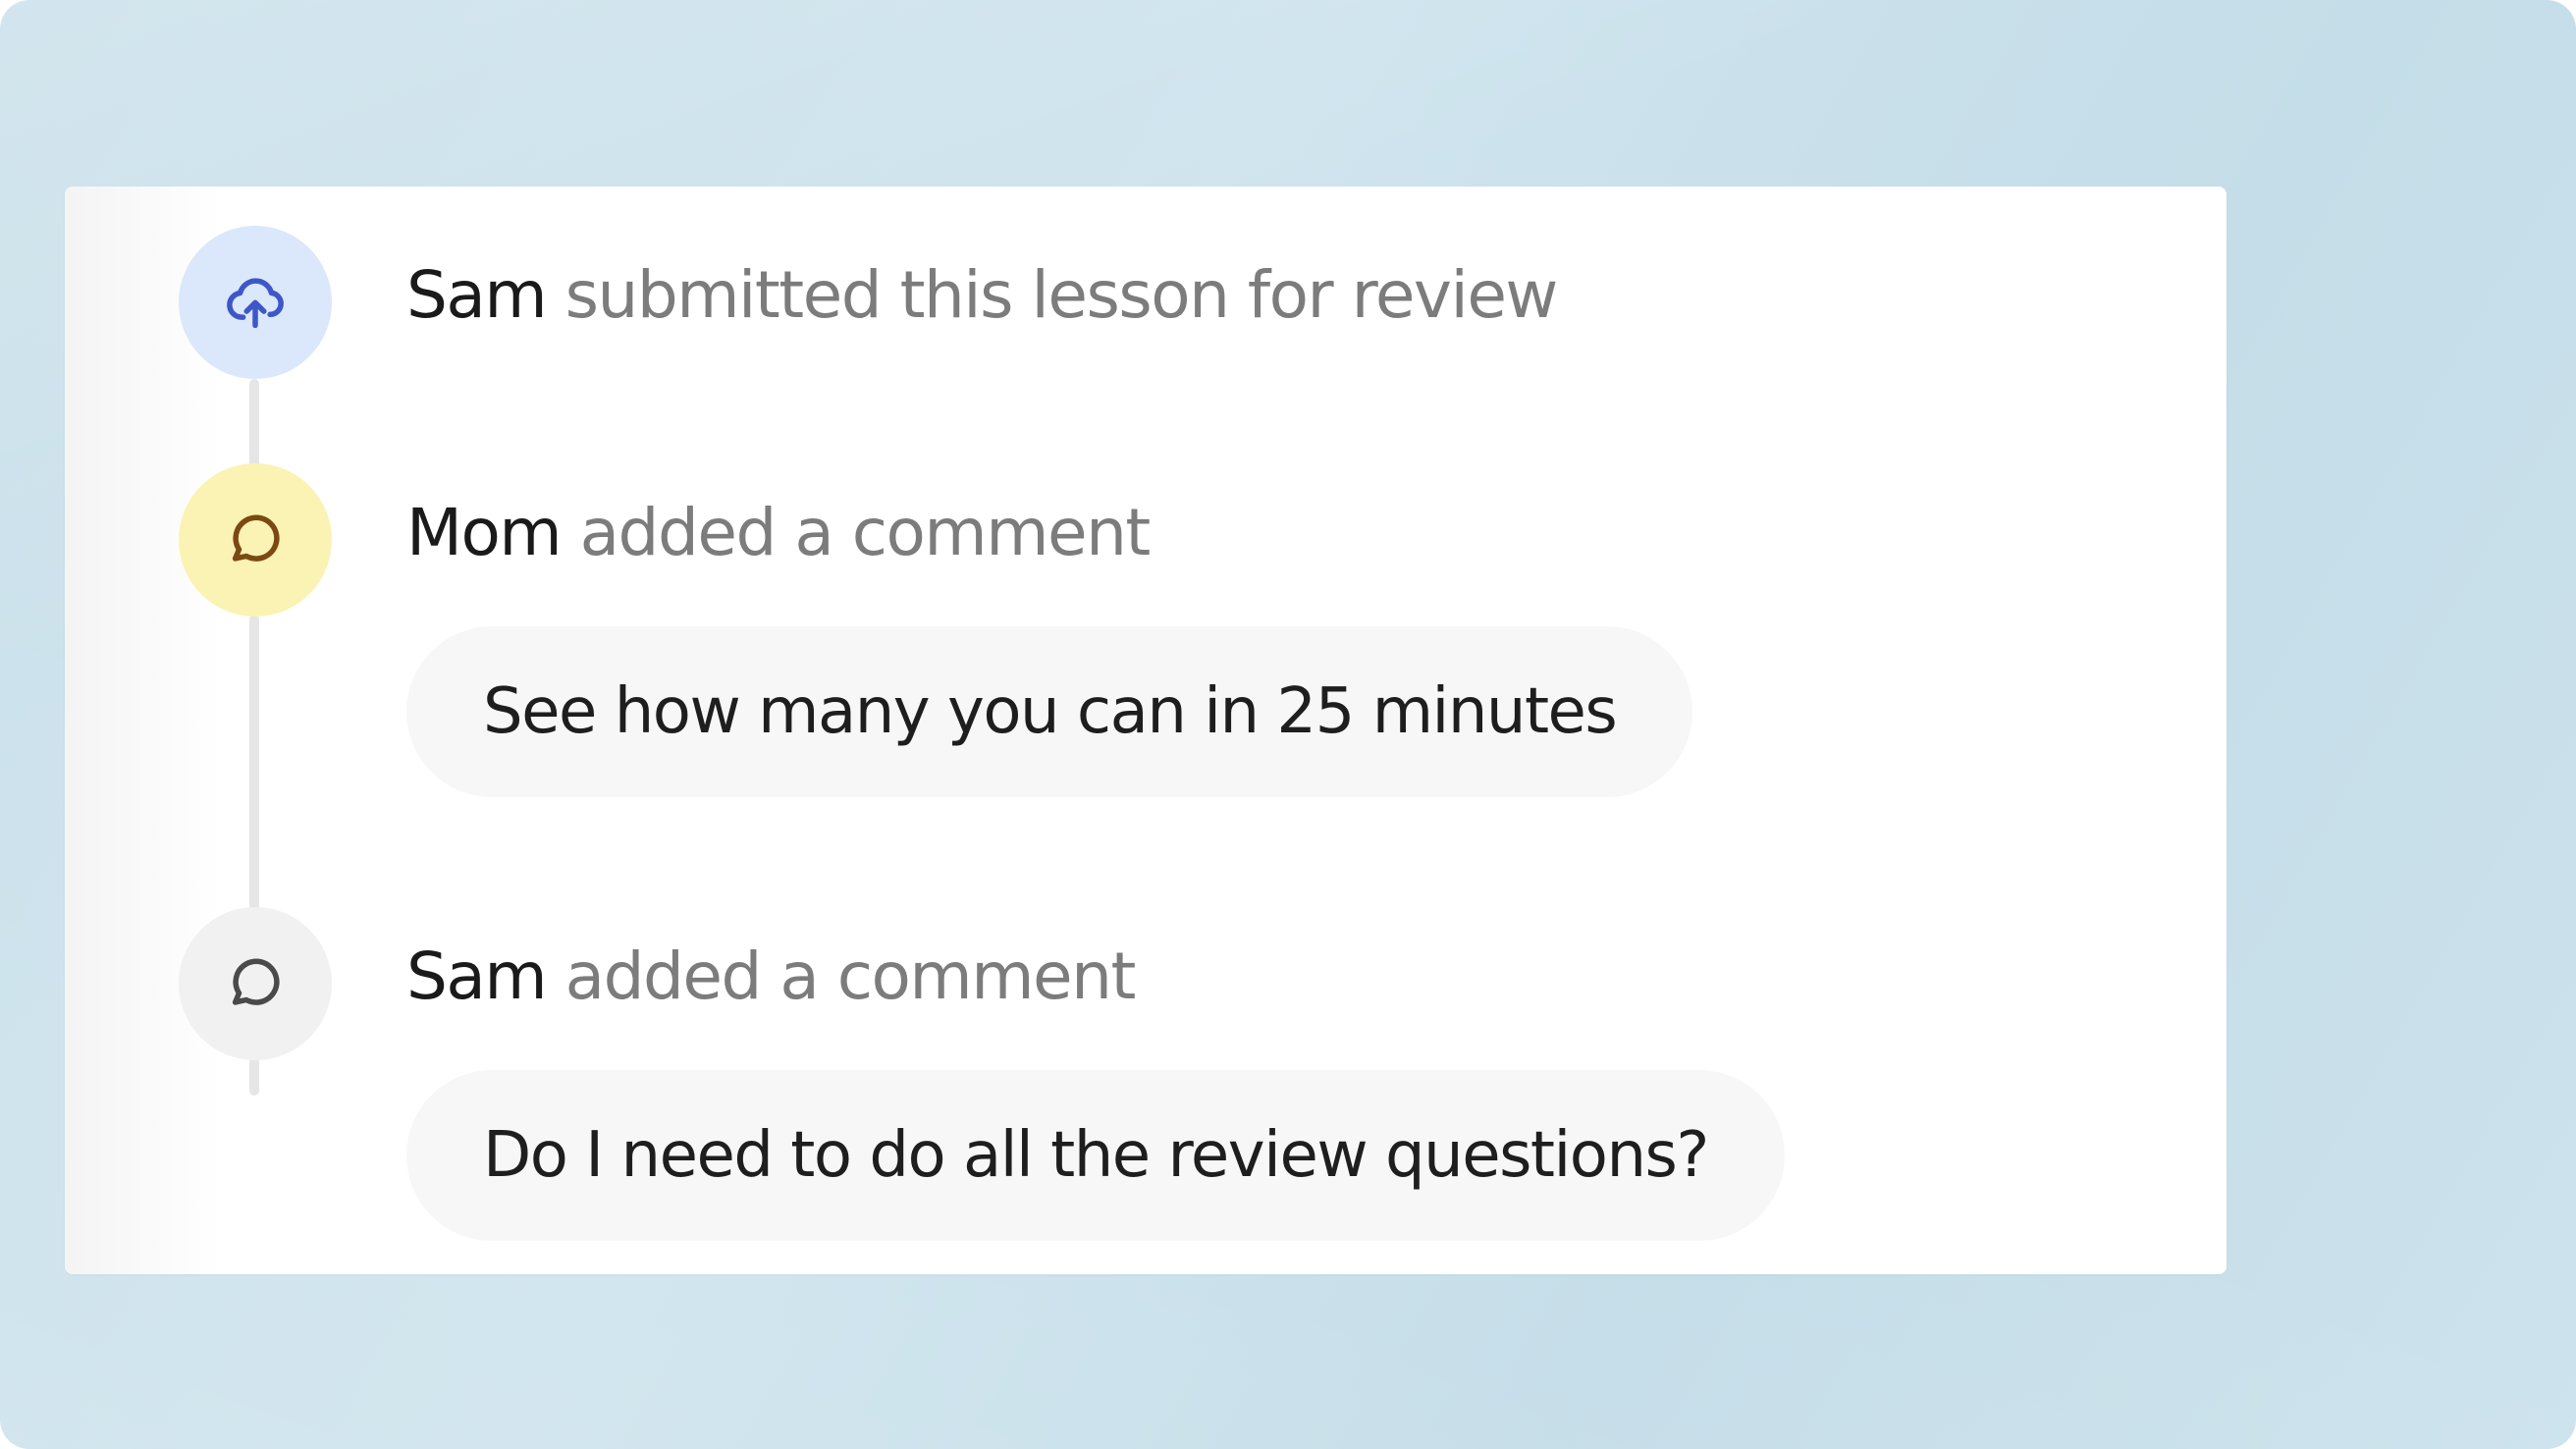 The width and height of the screenshot is (2576, 1449). What do you see at coordinates (1061, 295) in the screenshot?
I see `event-action: submitted this lesson for review` at bounding box center [1061, 295].